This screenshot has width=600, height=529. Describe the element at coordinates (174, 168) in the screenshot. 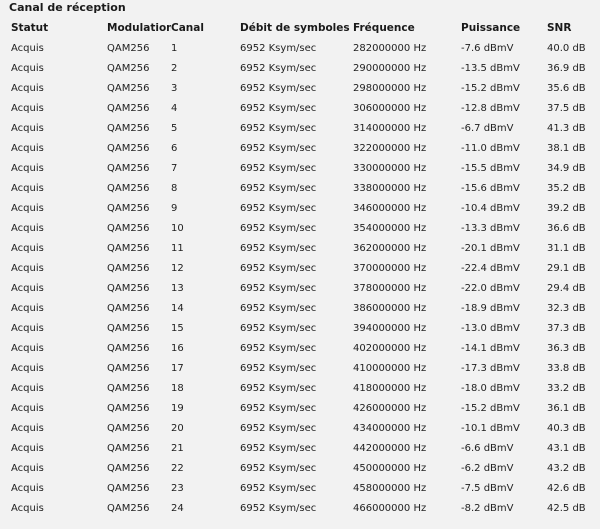

I see `cell-channel: 7` at that location.